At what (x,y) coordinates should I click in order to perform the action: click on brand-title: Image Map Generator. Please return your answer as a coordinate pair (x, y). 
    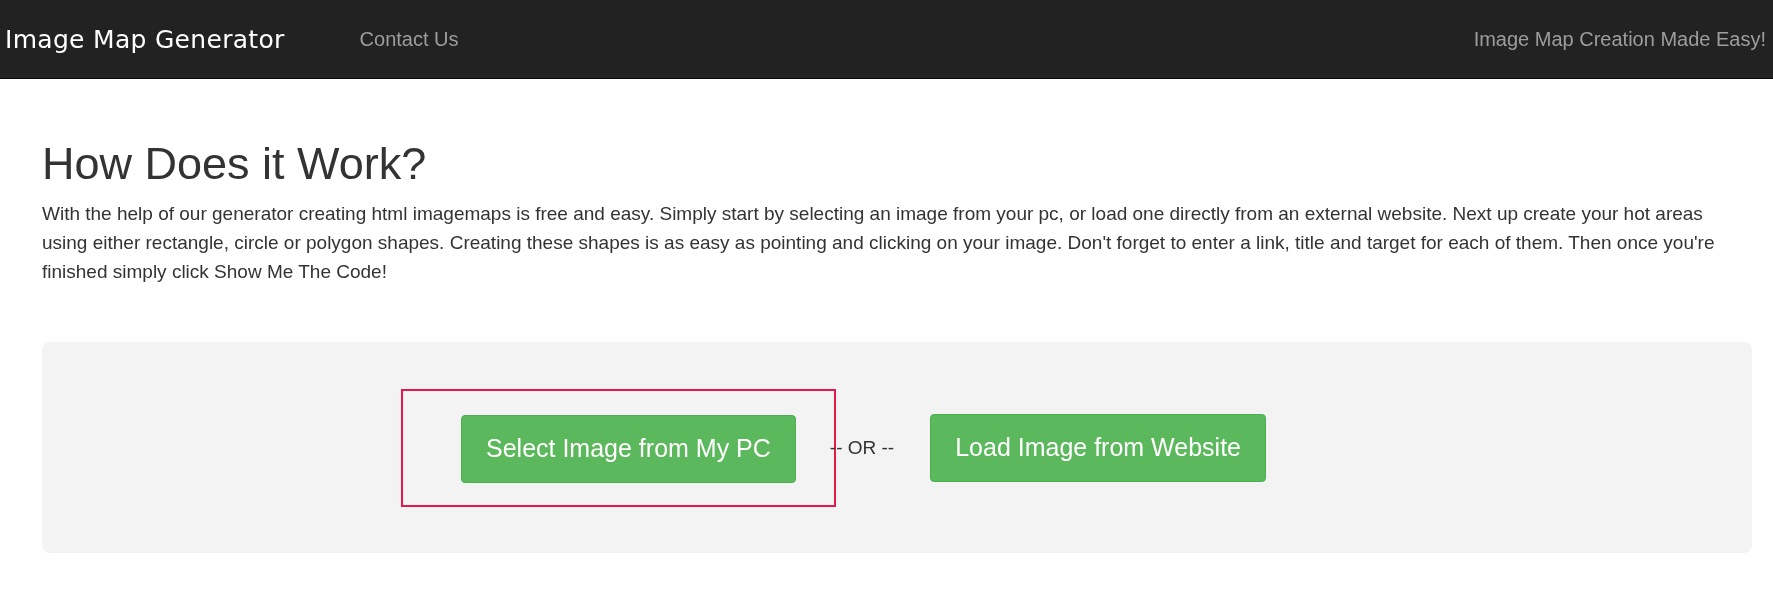
    Looking at the image, I should click on (145, 39).